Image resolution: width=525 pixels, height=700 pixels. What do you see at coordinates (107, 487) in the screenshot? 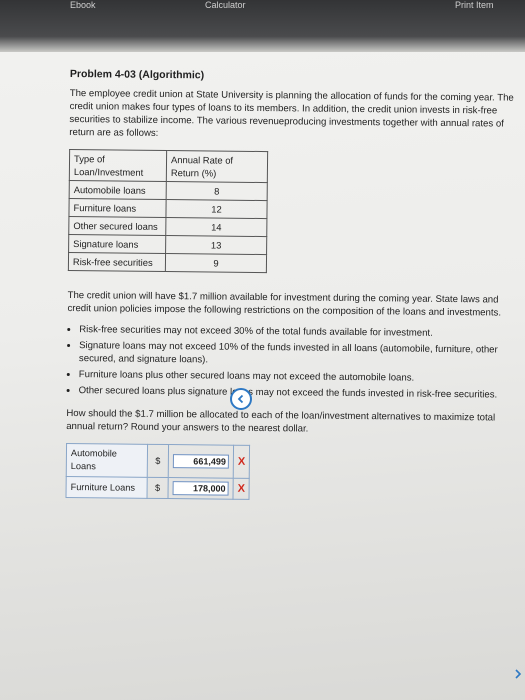
I see `answer-label: Furniture Loans` at bounding box center [107, 487].